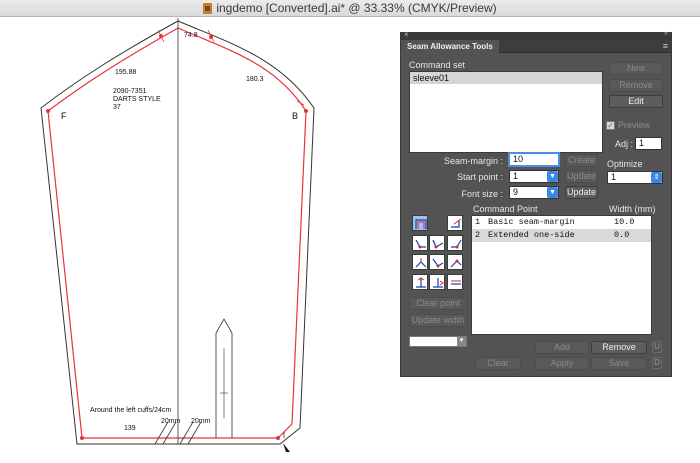 This screenshot has width=700, height=463. What do you see at coordinates (562, 363) in the screenshot?
I see `apply-button: Apply` at bounding box center [562, 363].